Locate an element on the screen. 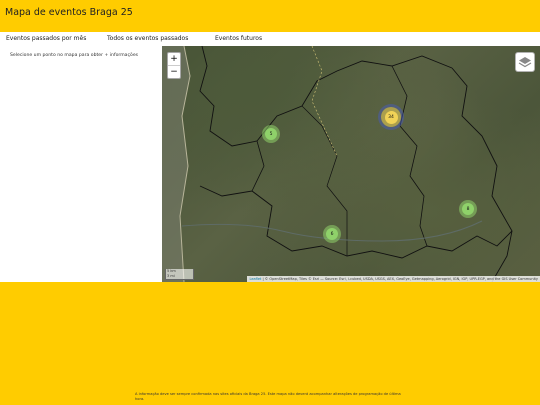  tab-all-past: Todos os eventos passados is located at coordinates (147, 38).